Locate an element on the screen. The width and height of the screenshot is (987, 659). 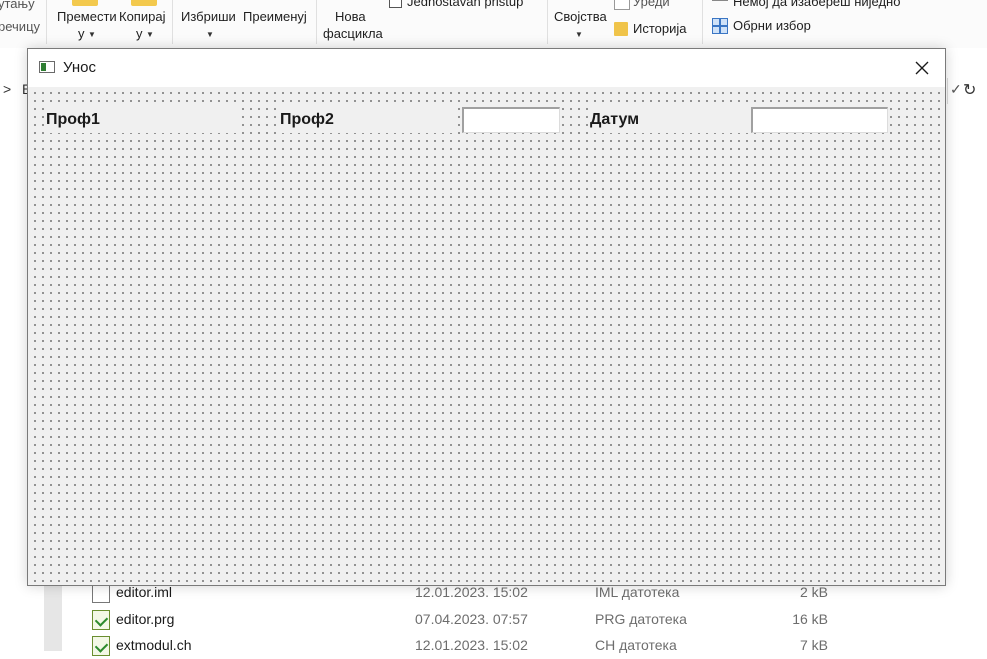
file-type: IML датотека is located at coordinates (637, 592).